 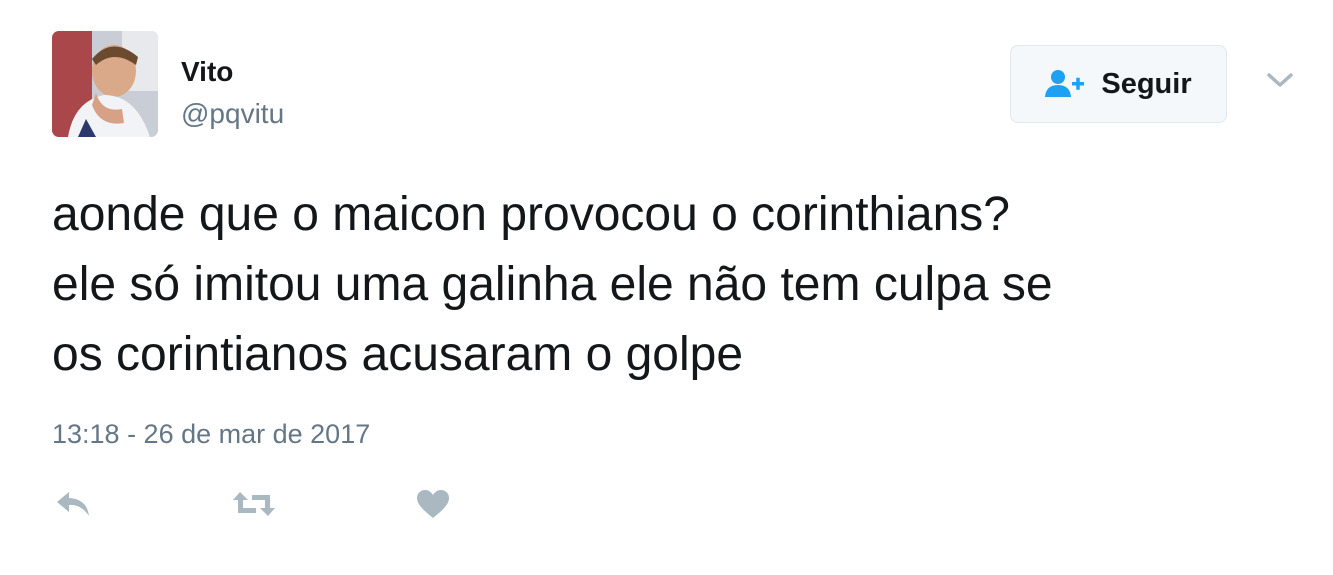 I want to click on reply-icon, so click(x=74, y=506).